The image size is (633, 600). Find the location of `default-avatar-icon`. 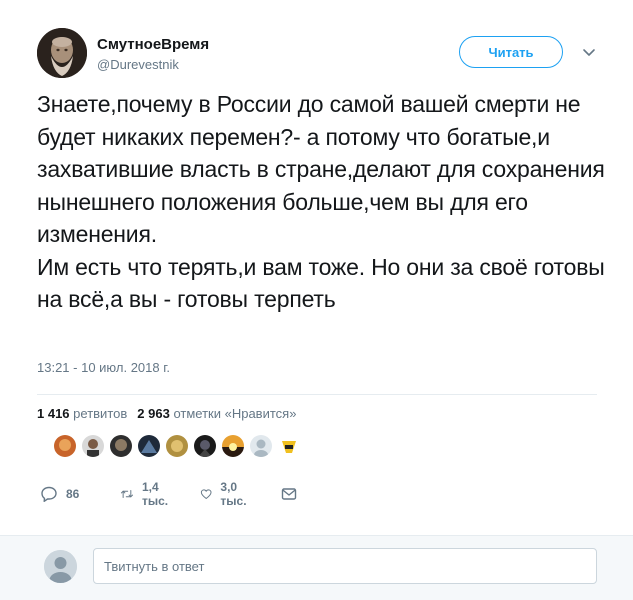

default-avatar-icon is located at coordinates (60, 566).